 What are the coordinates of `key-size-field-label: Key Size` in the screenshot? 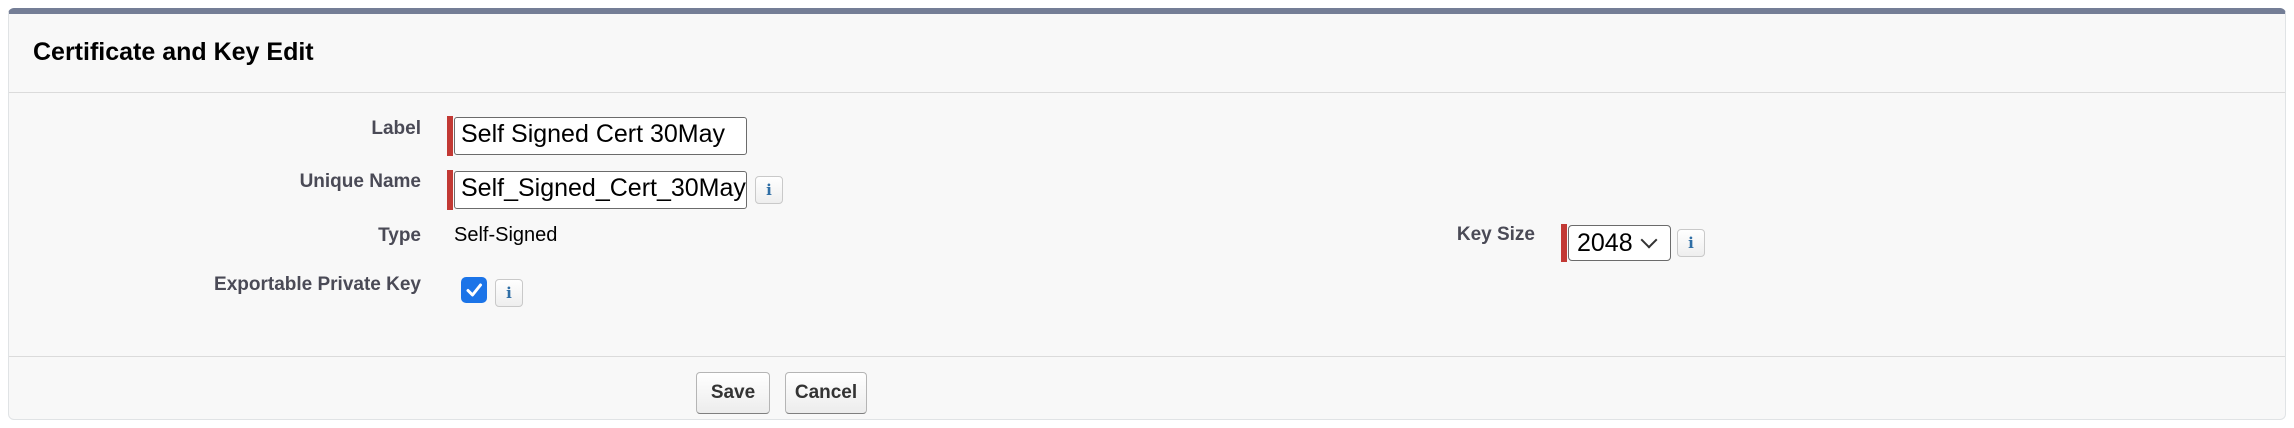 It's located at (1495, 234).